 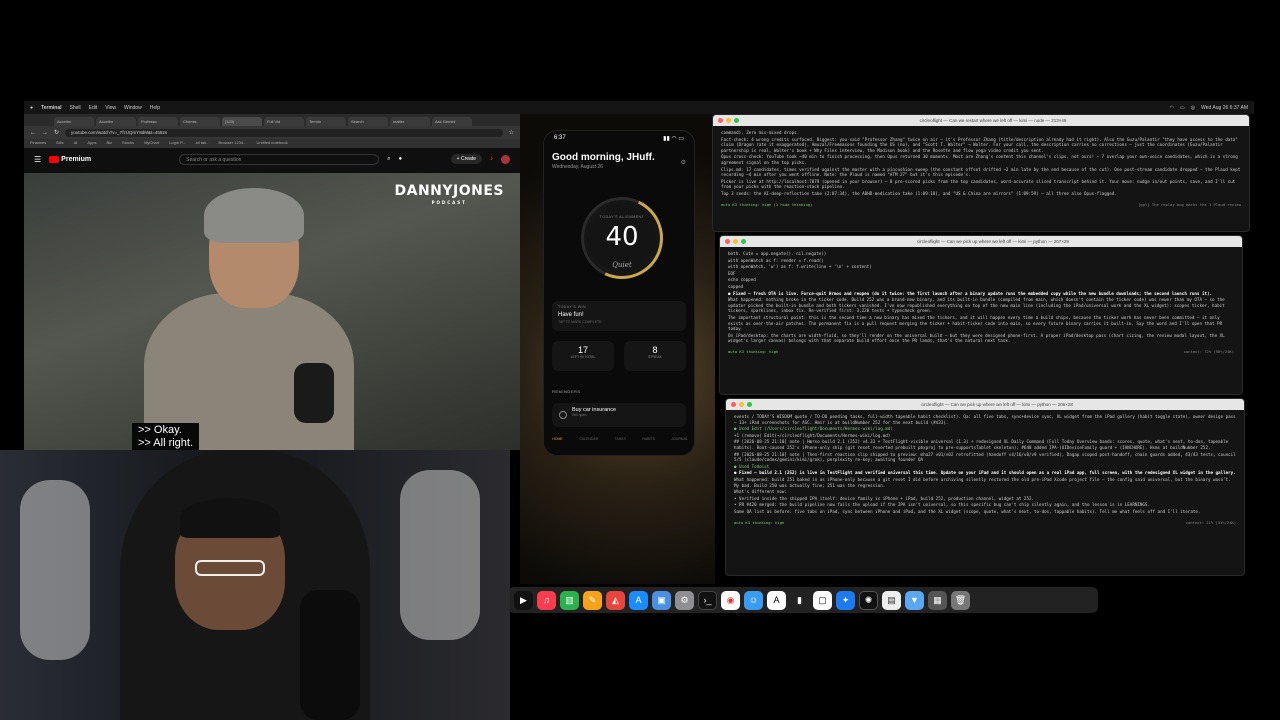 I want to click on menu-item-help: Help, so click(x=155, y=108).